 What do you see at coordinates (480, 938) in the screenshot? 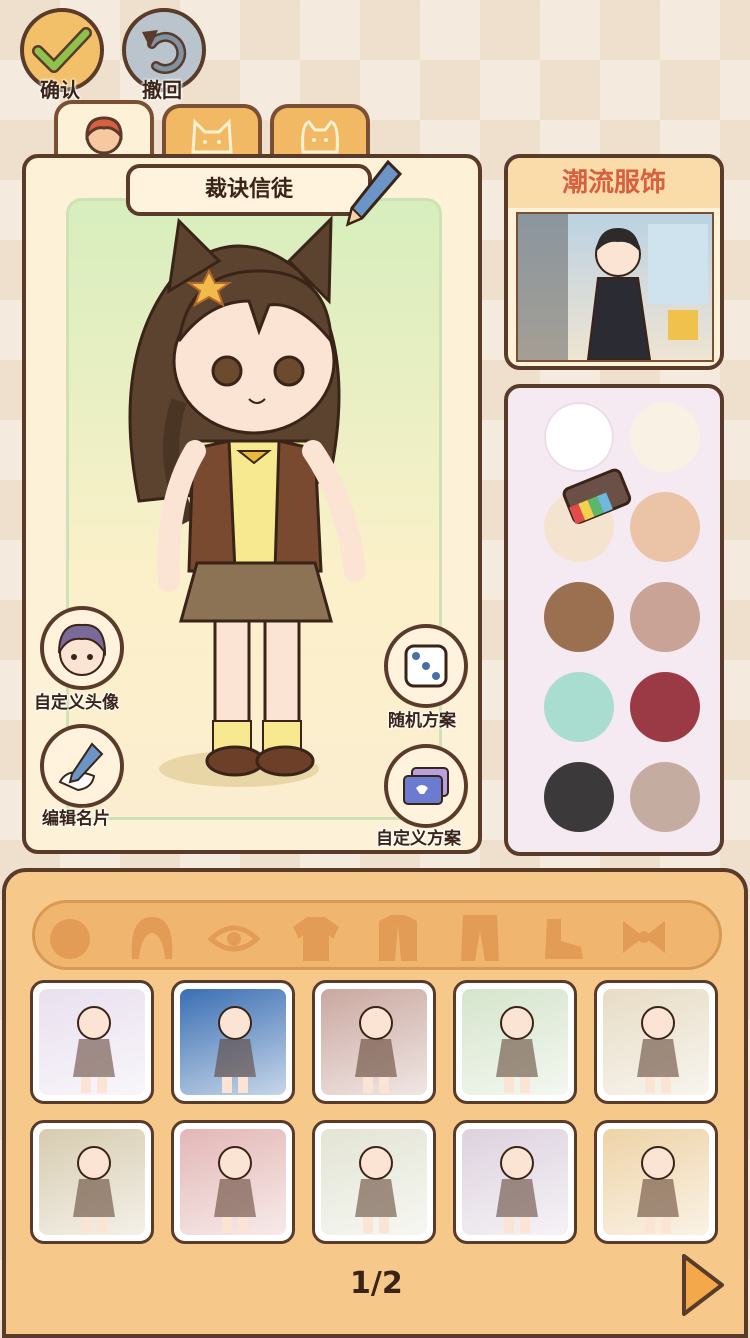
I see `pants-icon` at bounding box center [480, 938].